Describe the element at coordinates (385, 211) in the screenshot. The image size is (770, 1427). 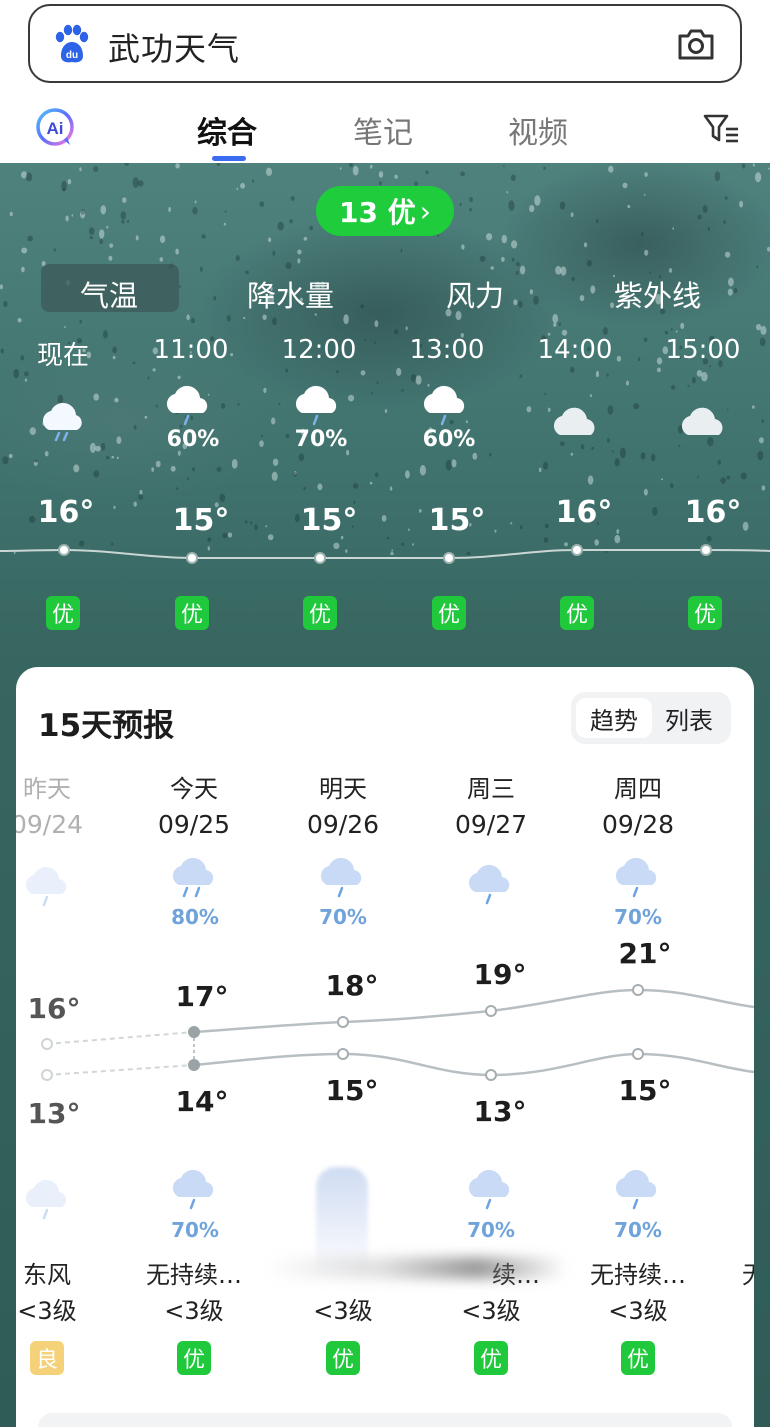
I see `aqi-pill-button: 13 优 ›` at that location.